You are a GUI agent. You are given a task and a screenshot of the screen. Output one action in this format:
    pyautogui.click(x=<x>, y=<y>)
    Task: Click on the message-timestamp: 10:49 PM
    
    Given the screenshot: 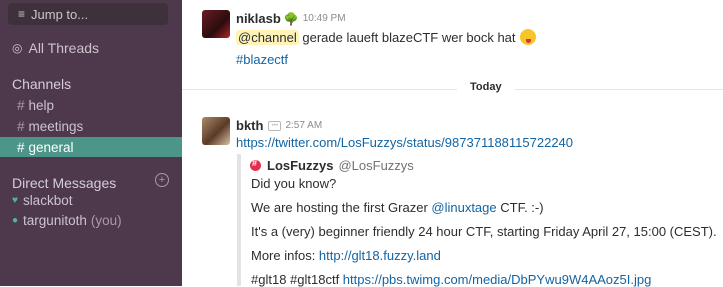 What is the action you would take?
    pyautogui.click(x=324, y=18)
    